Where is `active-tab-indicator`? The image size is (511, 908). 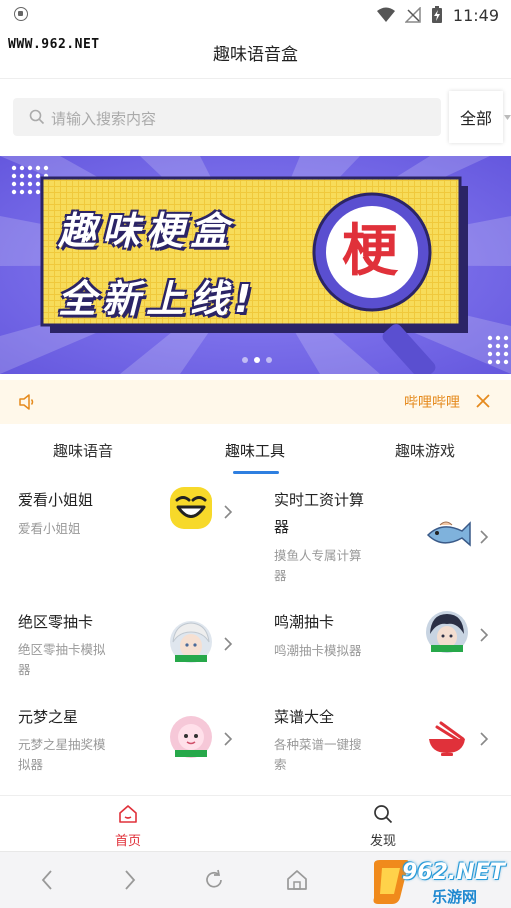
active-tab-indicator is located at coordinates (256, 472).